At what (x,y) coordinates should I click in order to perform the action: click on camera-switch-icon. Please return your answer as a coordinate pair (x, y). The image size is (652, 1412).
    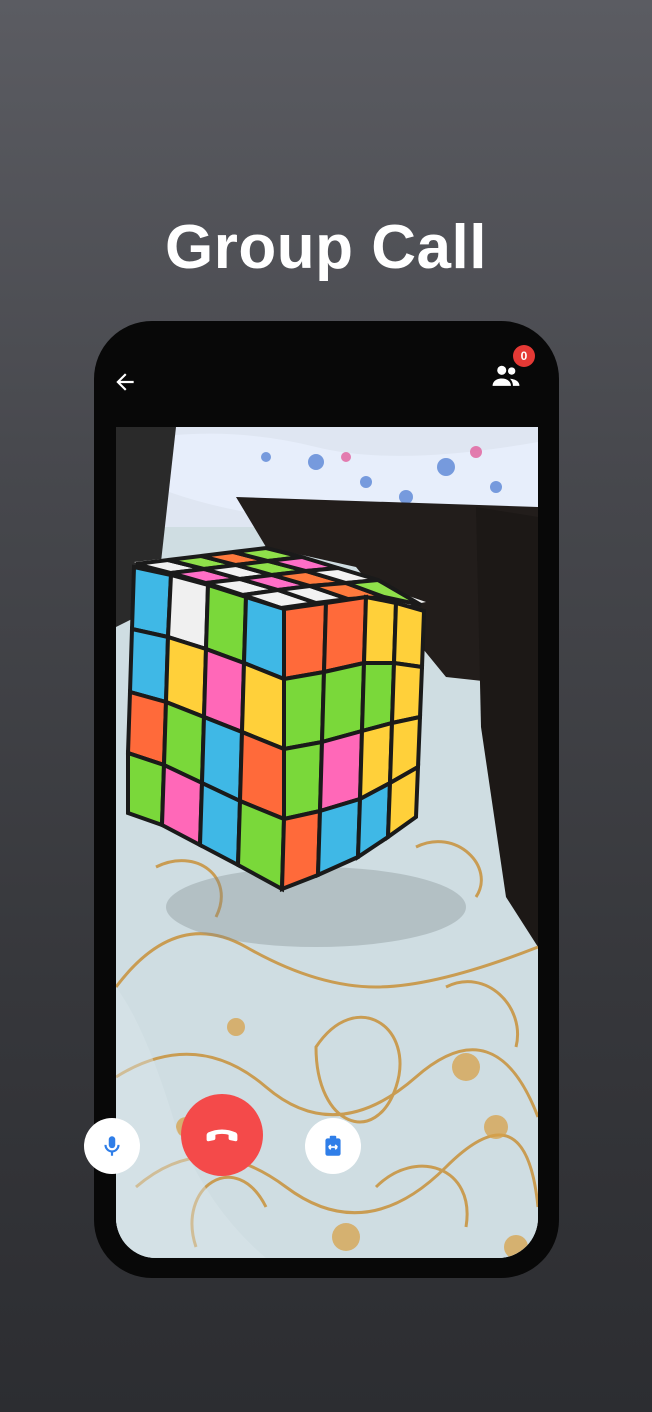
    Looking at the image, I should click on (333, 1145).